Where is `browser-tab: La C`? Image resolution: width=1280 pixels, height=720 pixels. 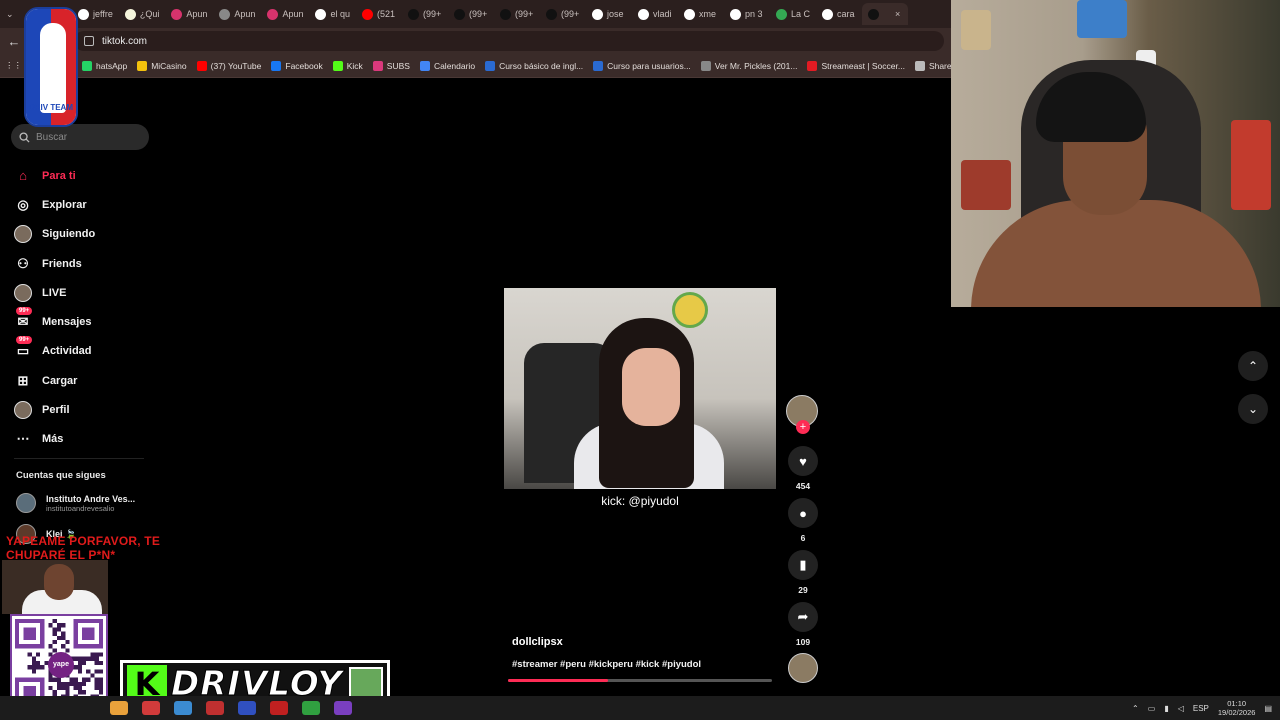
browser-tab: La C is located at coordinates (793, 14).